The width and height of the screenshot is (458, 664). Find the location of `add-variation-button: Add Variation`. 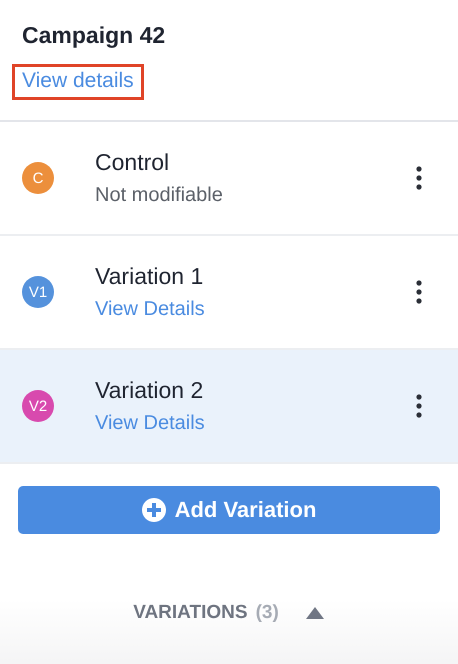

add-variation-button: Add Variation is located at coordinates (229, 510).